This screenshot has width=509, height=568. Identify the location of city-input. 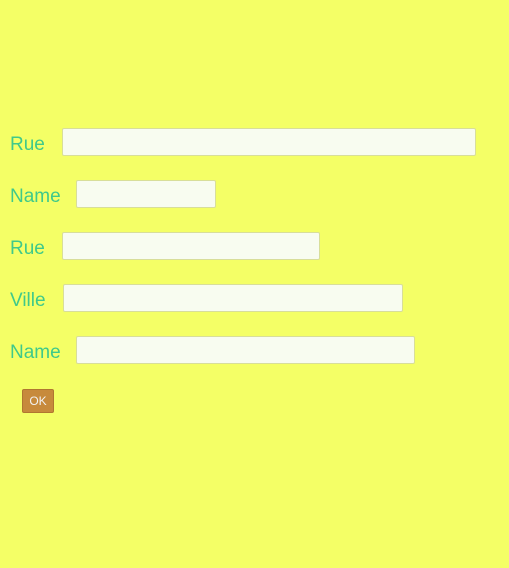
(233, 298).